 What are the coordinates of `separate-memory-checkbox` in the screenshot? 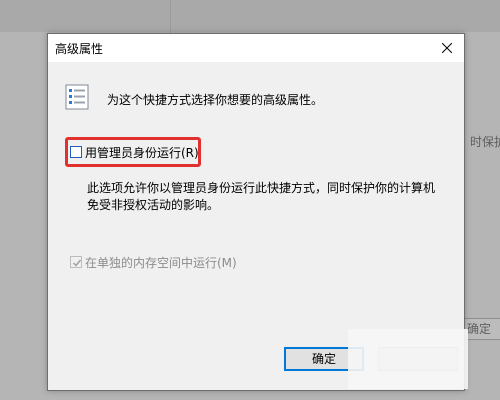 It's located at (76, 262).